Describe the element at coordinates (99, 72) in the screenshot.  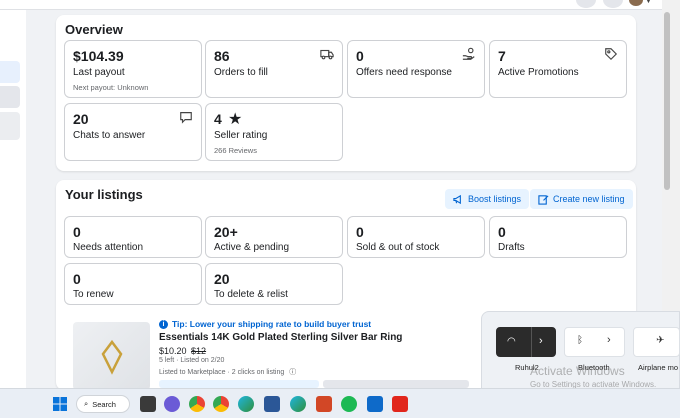
I see `last-payout-label: Last payout` at that location.